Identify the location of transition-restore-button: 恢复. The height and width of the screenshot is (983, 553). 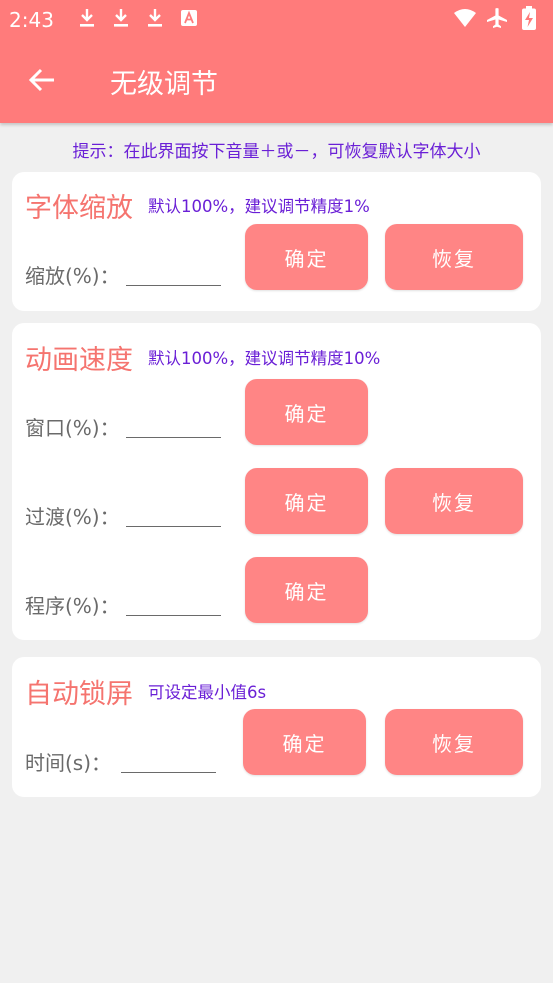
(454, 501).